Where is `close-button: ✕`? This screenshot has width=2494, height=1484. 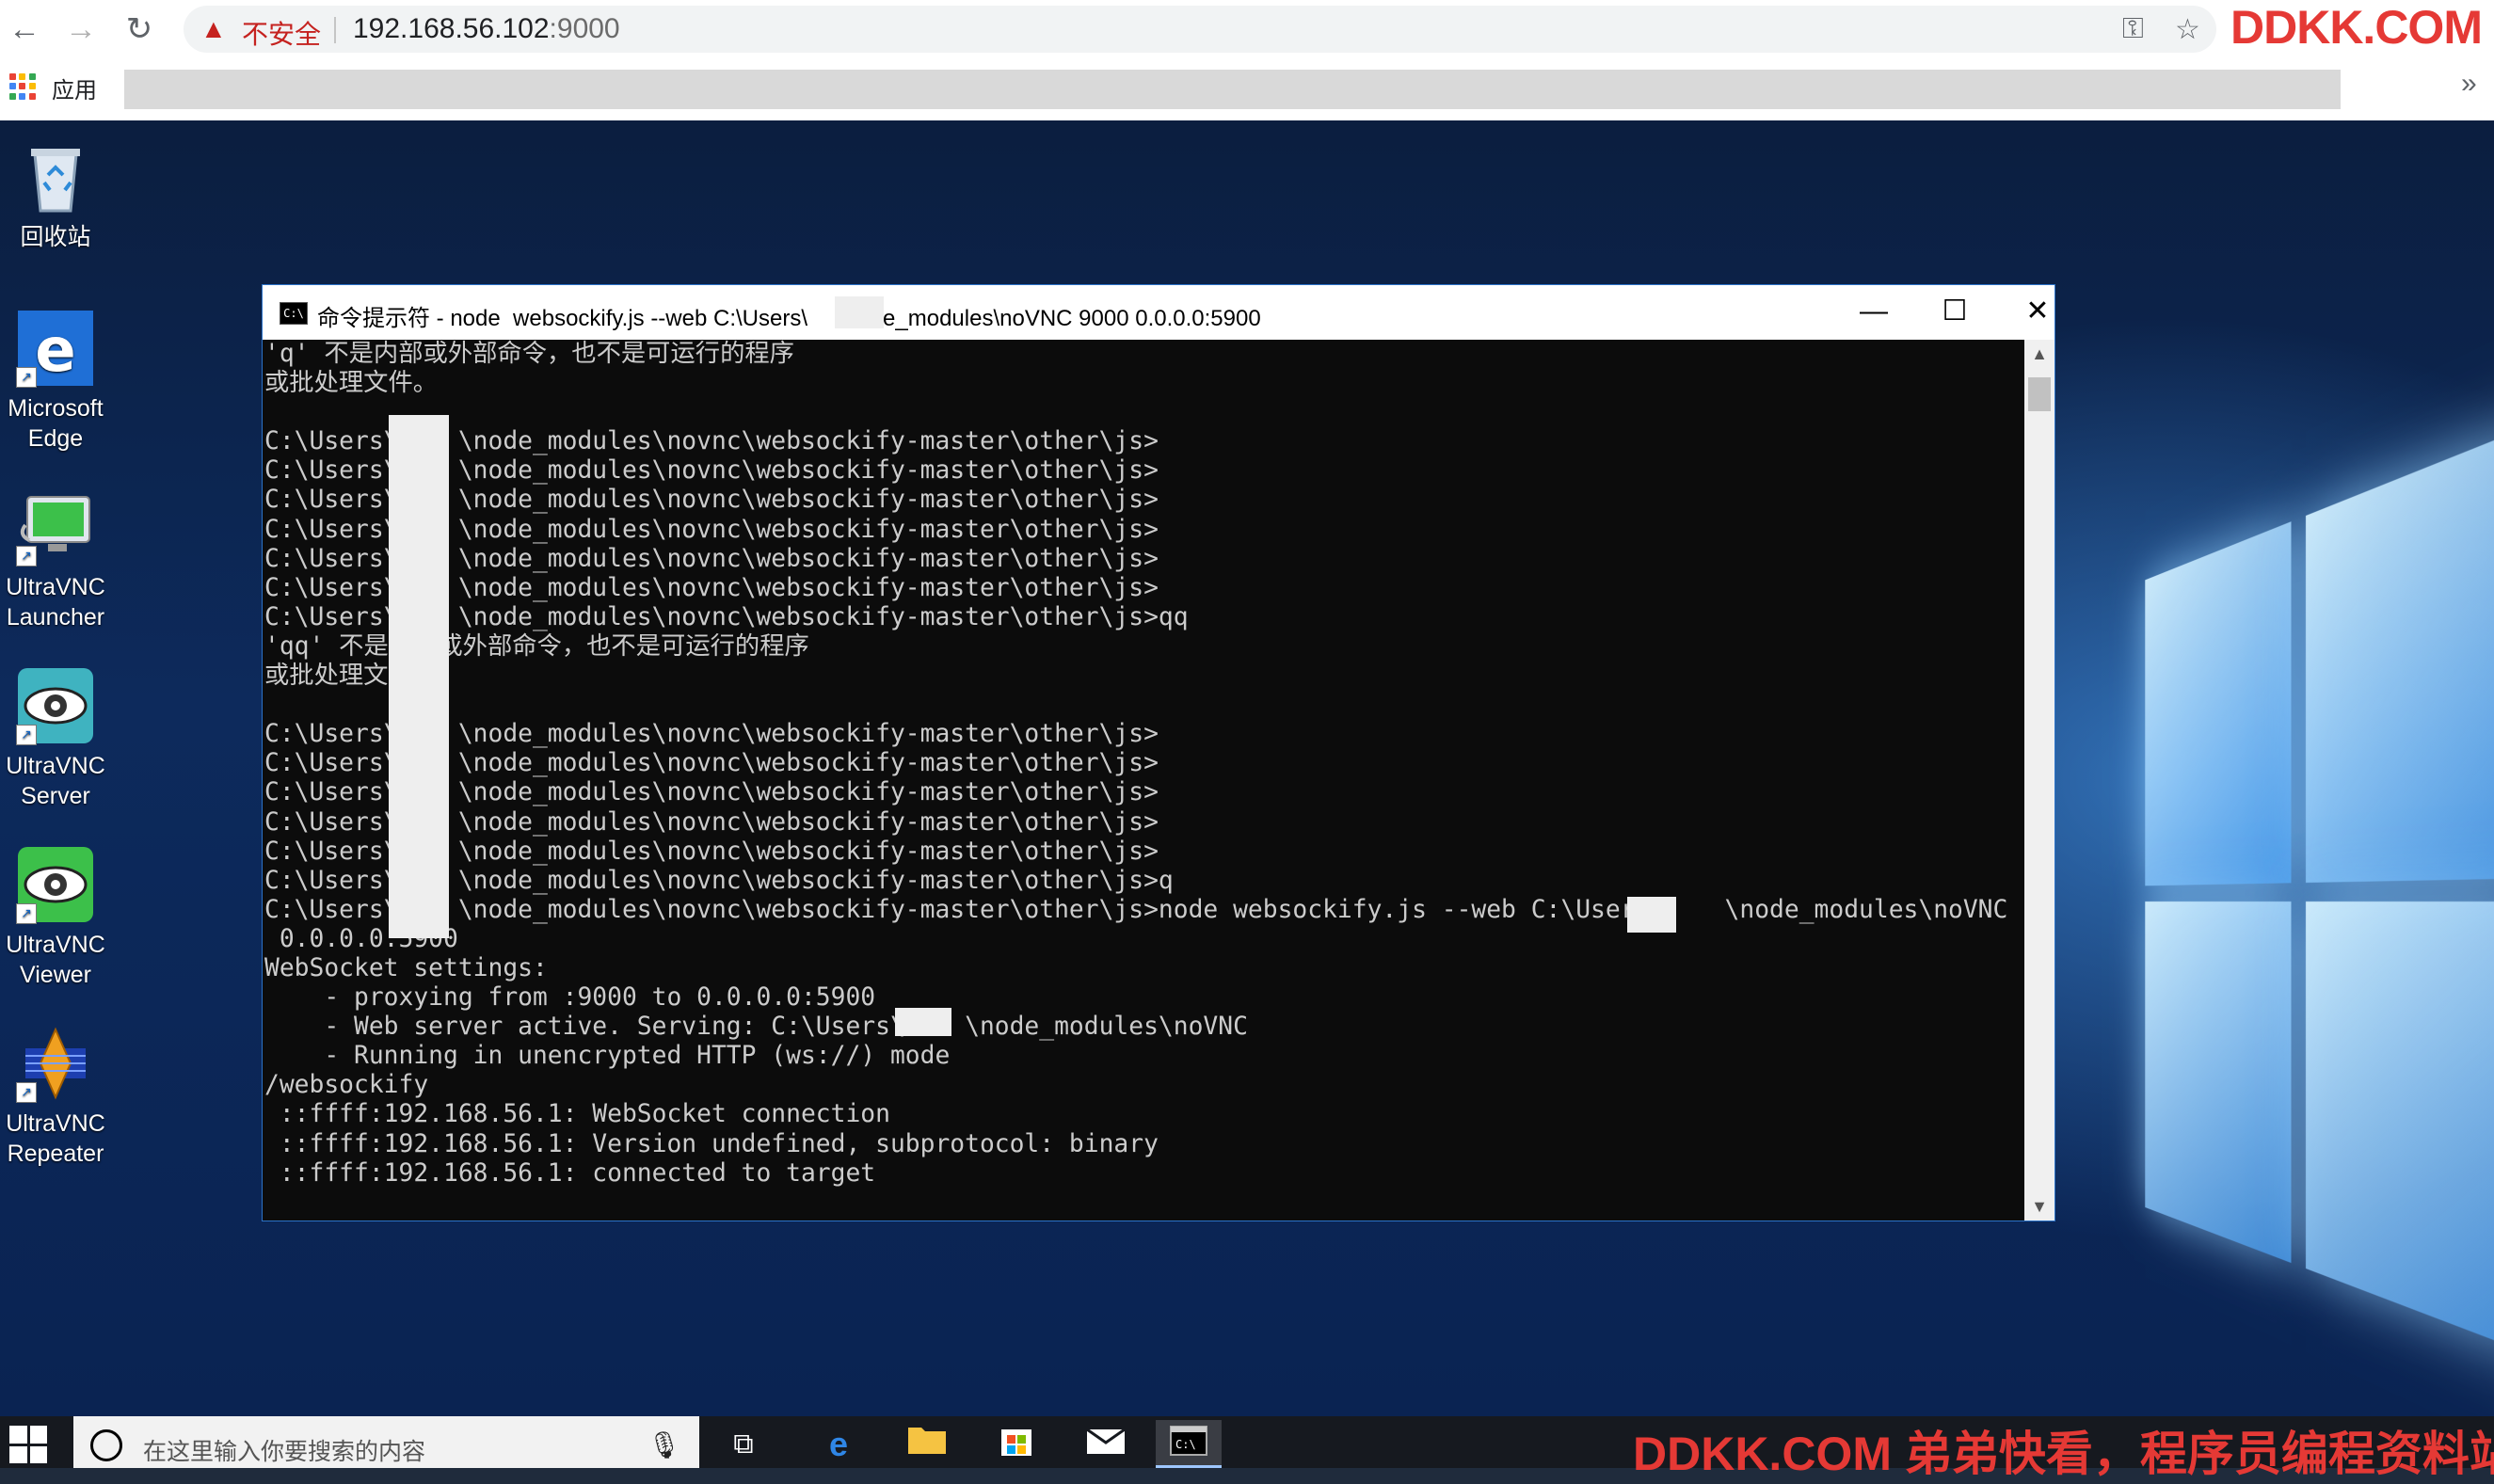 close-button: ✕ is located at coordinates (2038, 311).